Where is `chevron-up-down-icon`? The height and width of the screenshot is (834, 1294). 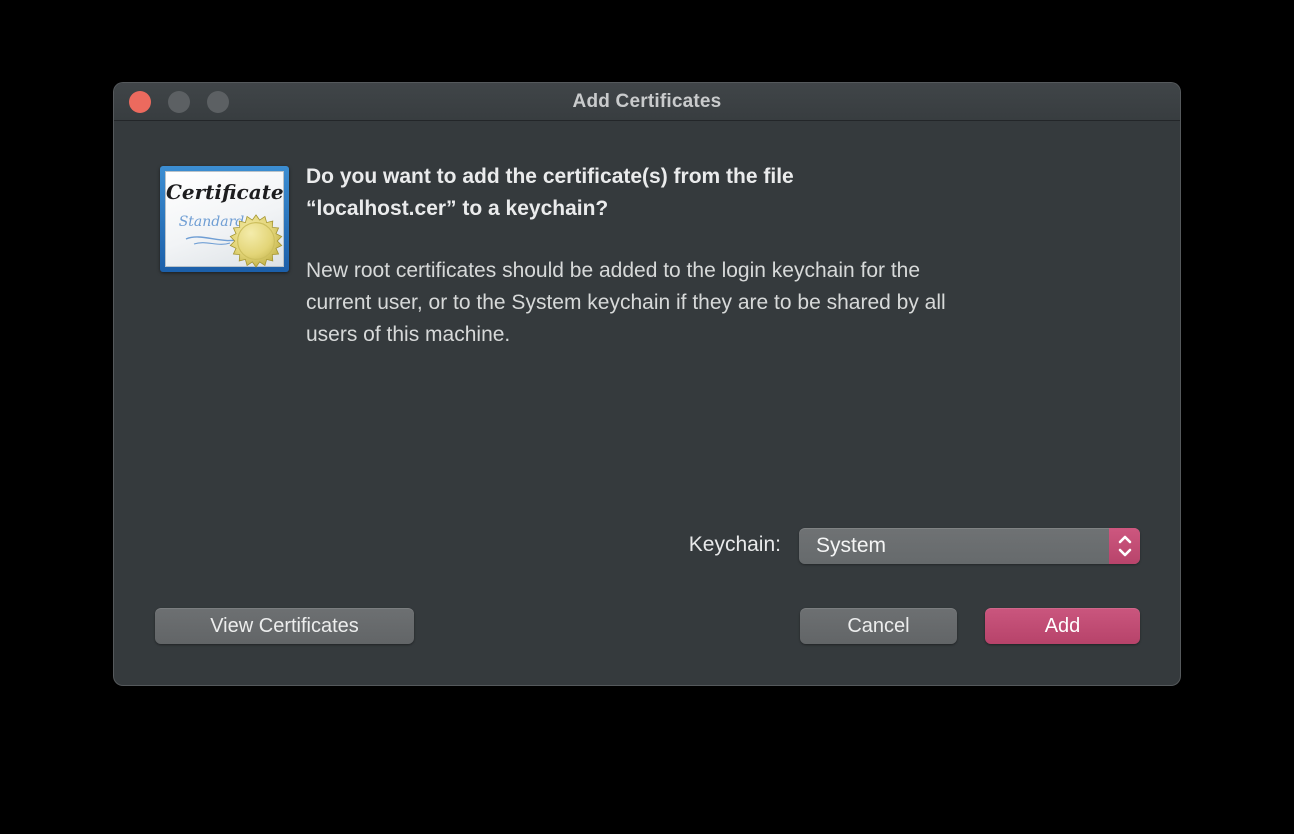
chevron-up-down-icon is located at coordinates (1124, 546).